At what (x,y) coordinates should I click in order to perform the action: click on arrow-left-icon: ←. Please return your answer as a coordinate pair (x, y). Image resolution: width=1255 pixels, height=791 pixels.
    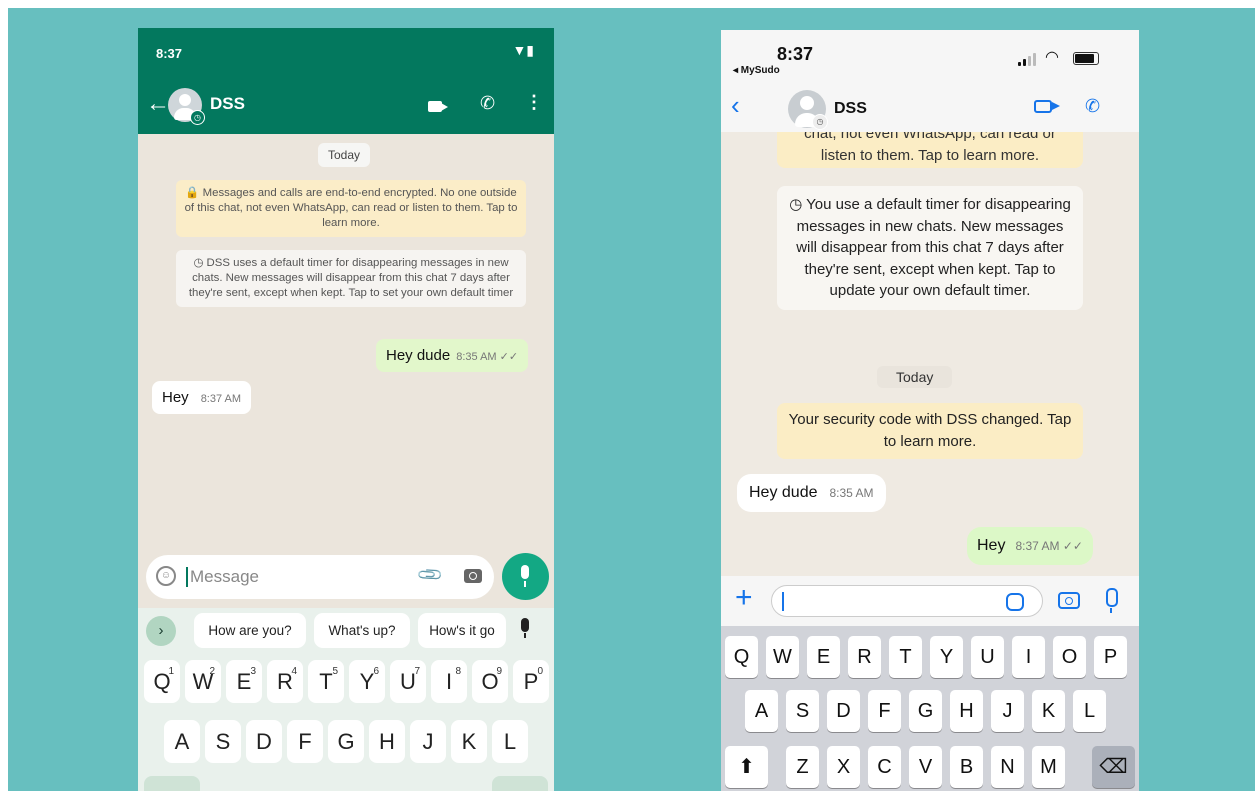
    Looking at the image, I should click on (158, 104).